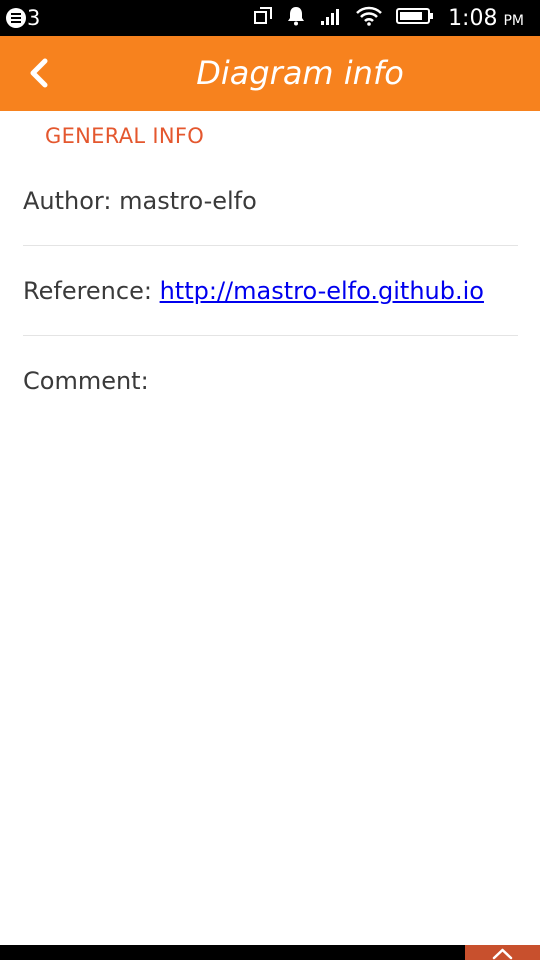 This screenshot has height=960, width=540. I want to click on back-button, so click(40, 74).